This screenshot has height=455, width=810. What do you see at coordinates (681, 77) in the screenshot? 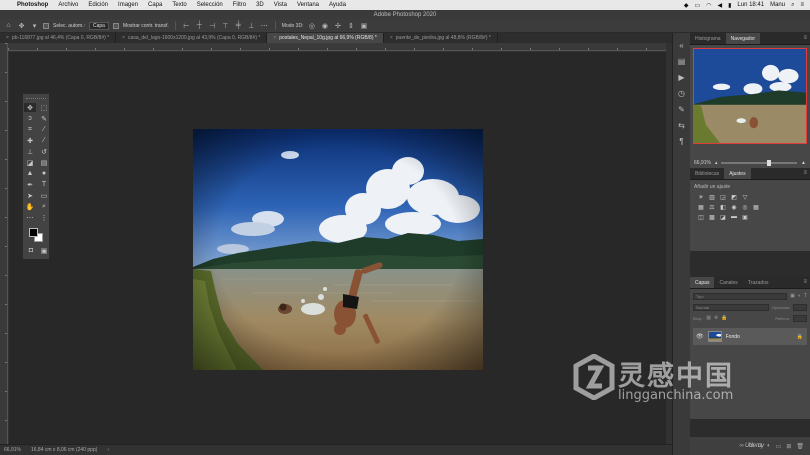
I see `play-icon: ▶` at bounding box center [681, 77].